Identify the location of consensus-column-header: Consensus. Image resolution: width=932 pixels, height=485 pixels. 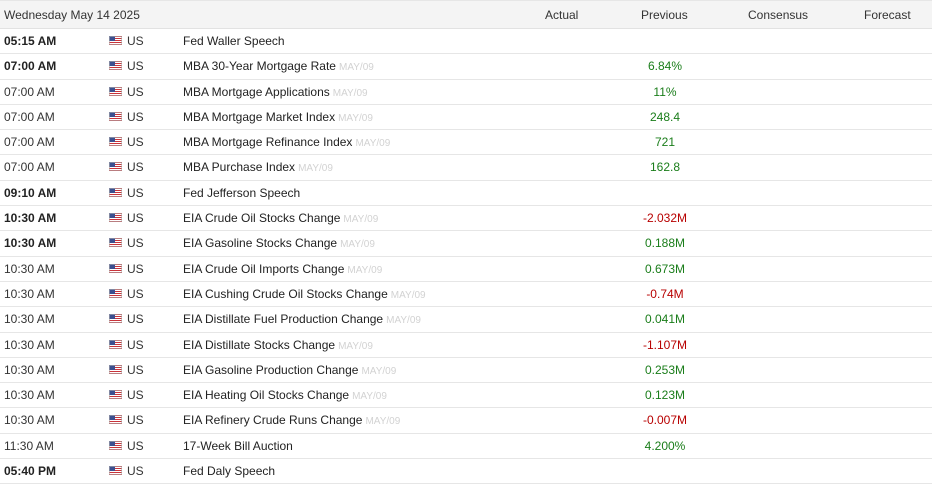
(778, 15).